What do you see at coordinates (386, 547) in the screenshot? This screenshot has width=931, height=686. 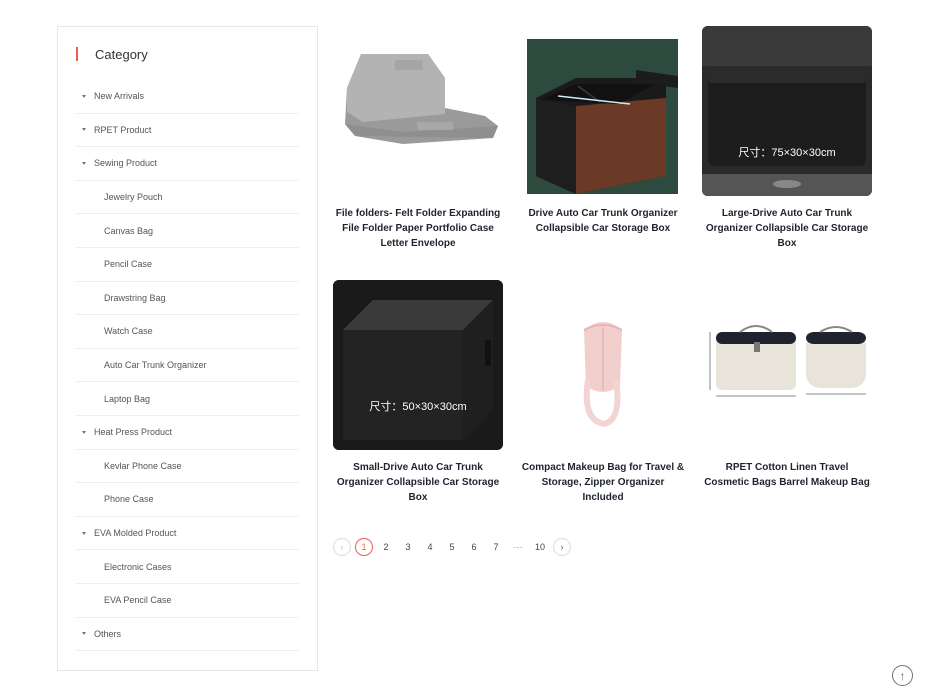 I see `page-number: 2` at bounding box center [386, 547].